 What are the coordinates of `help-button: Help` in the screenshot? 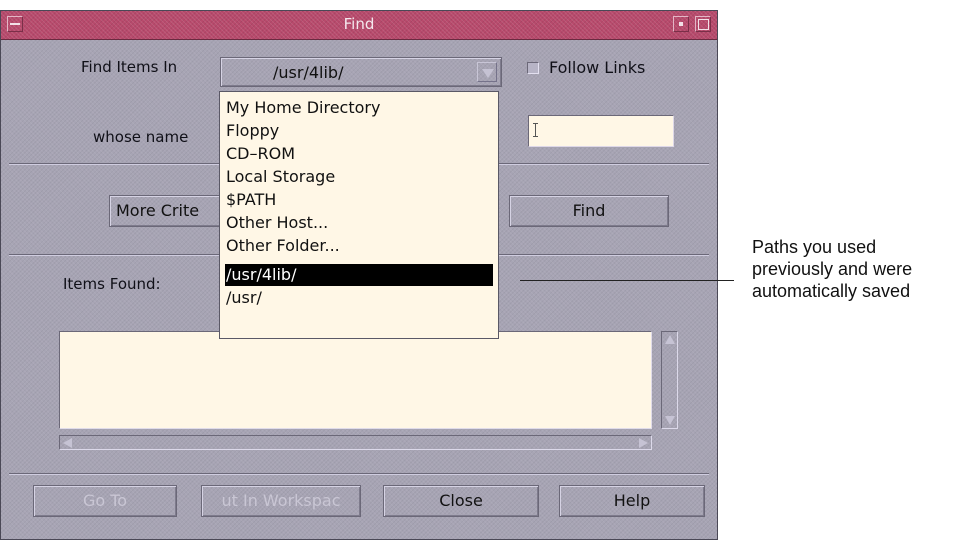 It's located at (632, 501).